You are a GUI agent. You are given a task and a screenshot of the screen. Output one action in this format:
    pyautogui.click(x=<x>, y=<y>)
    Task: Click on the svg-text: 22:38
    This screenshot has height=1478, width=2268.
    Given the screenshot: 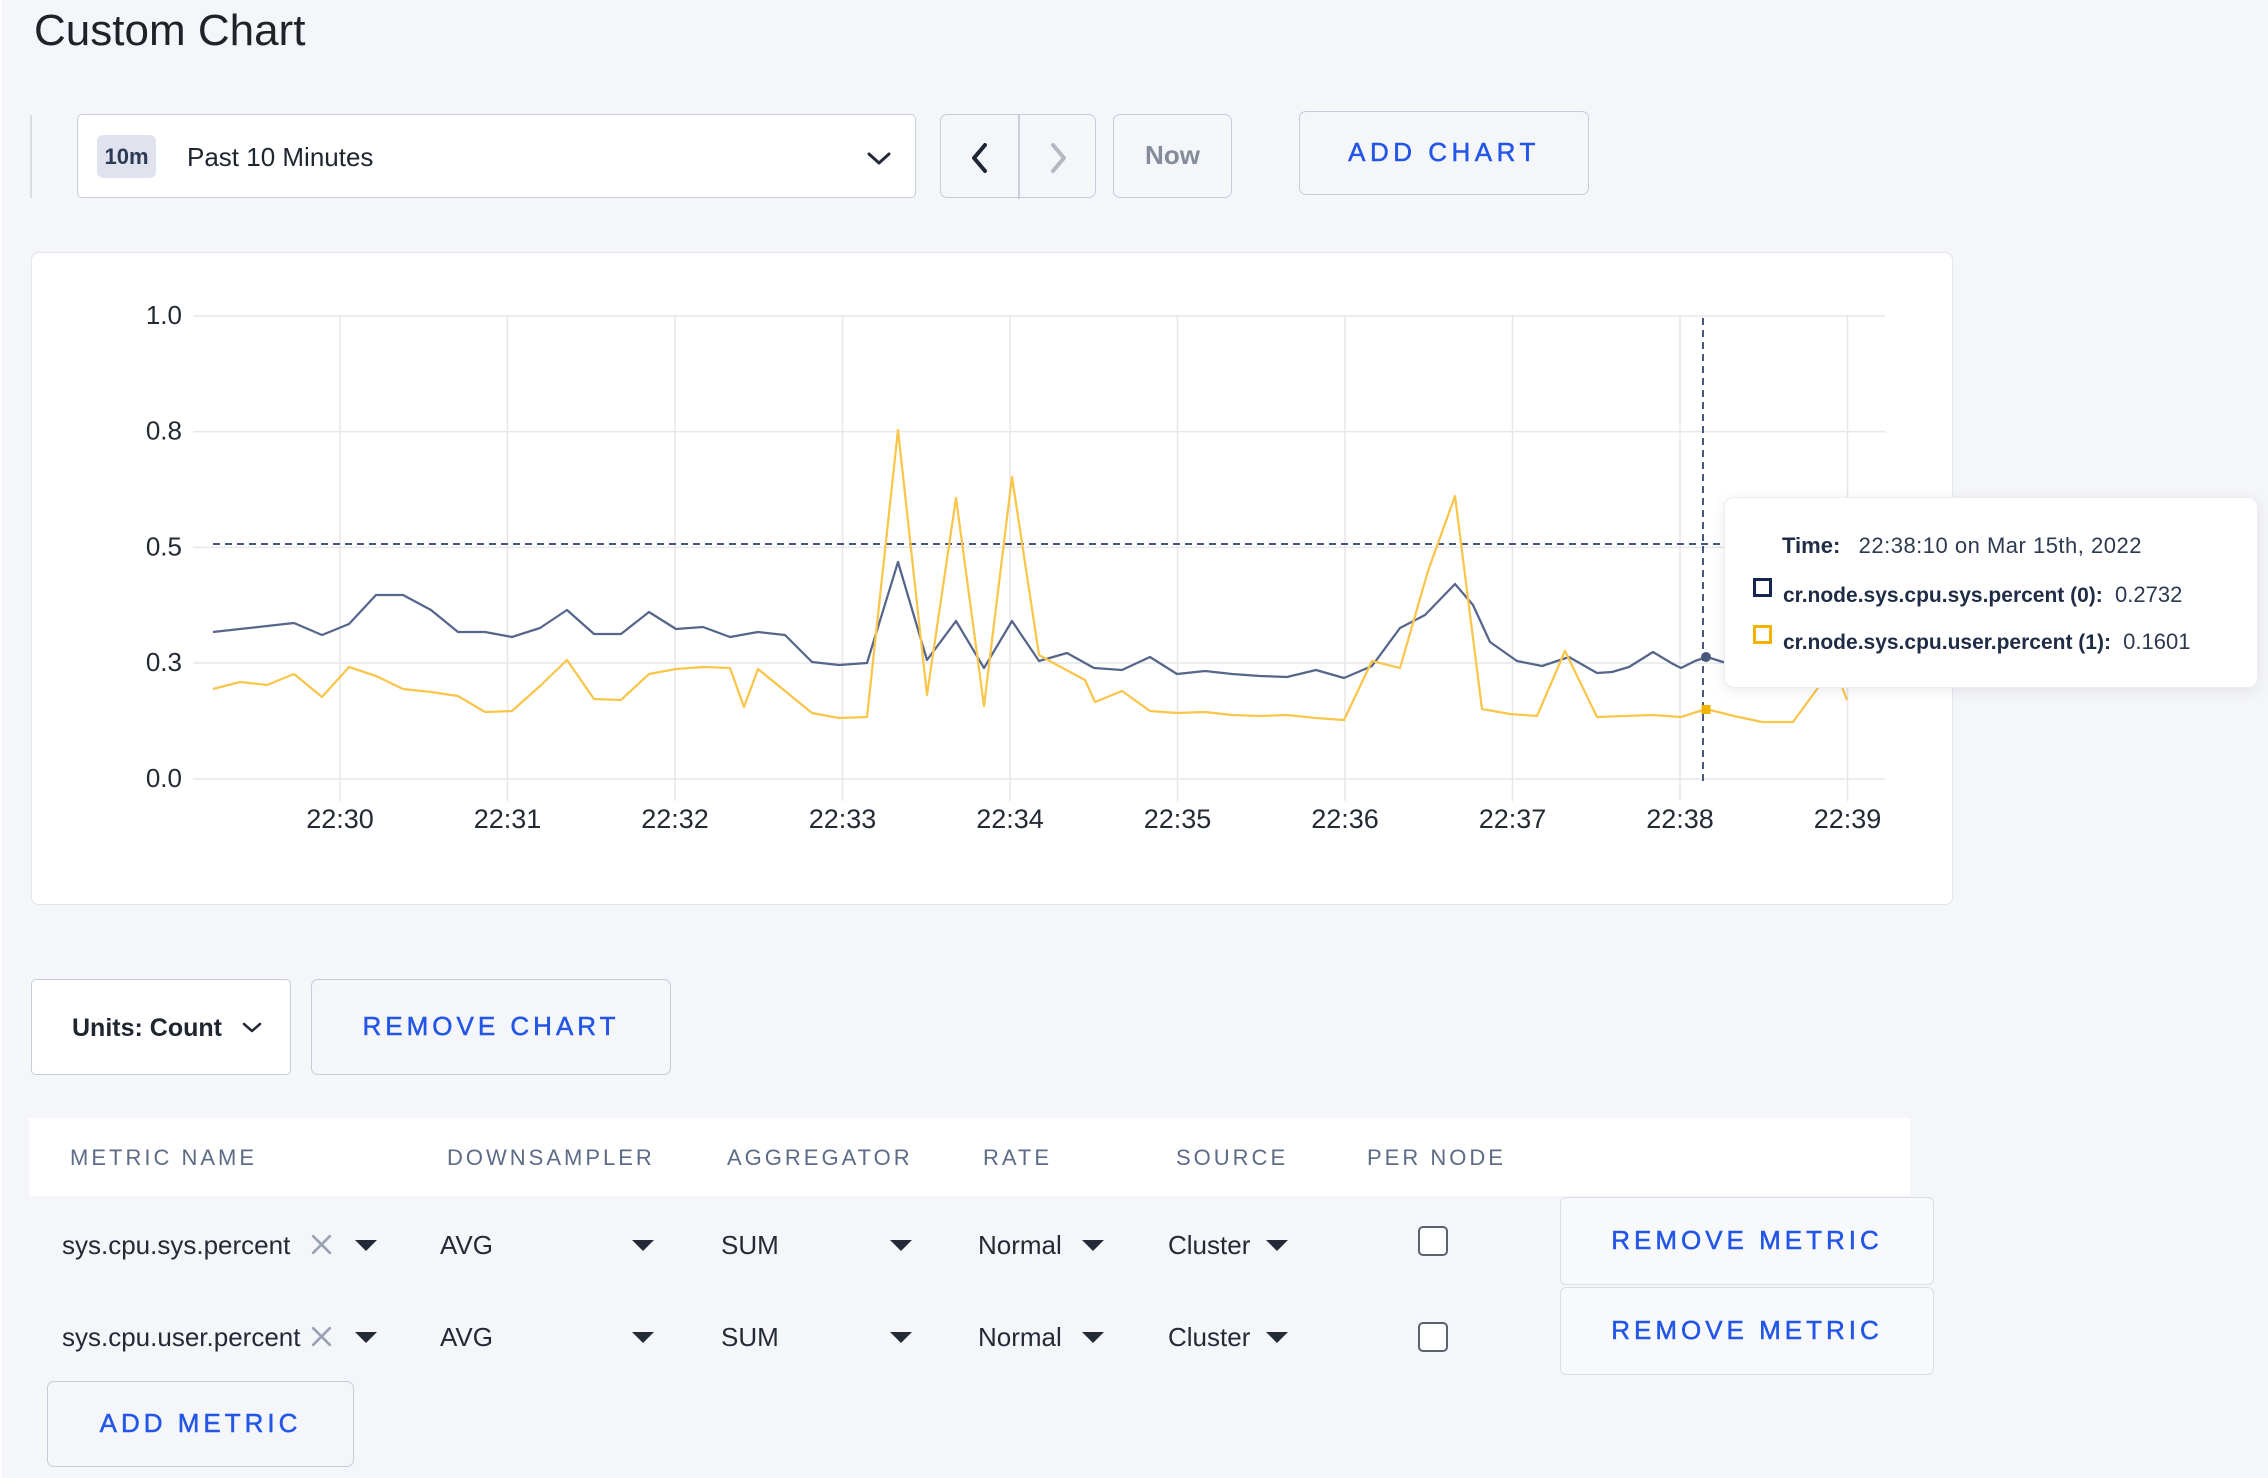 What is the action you would take?
    pyautogui.click(x=1680, y=819)
    